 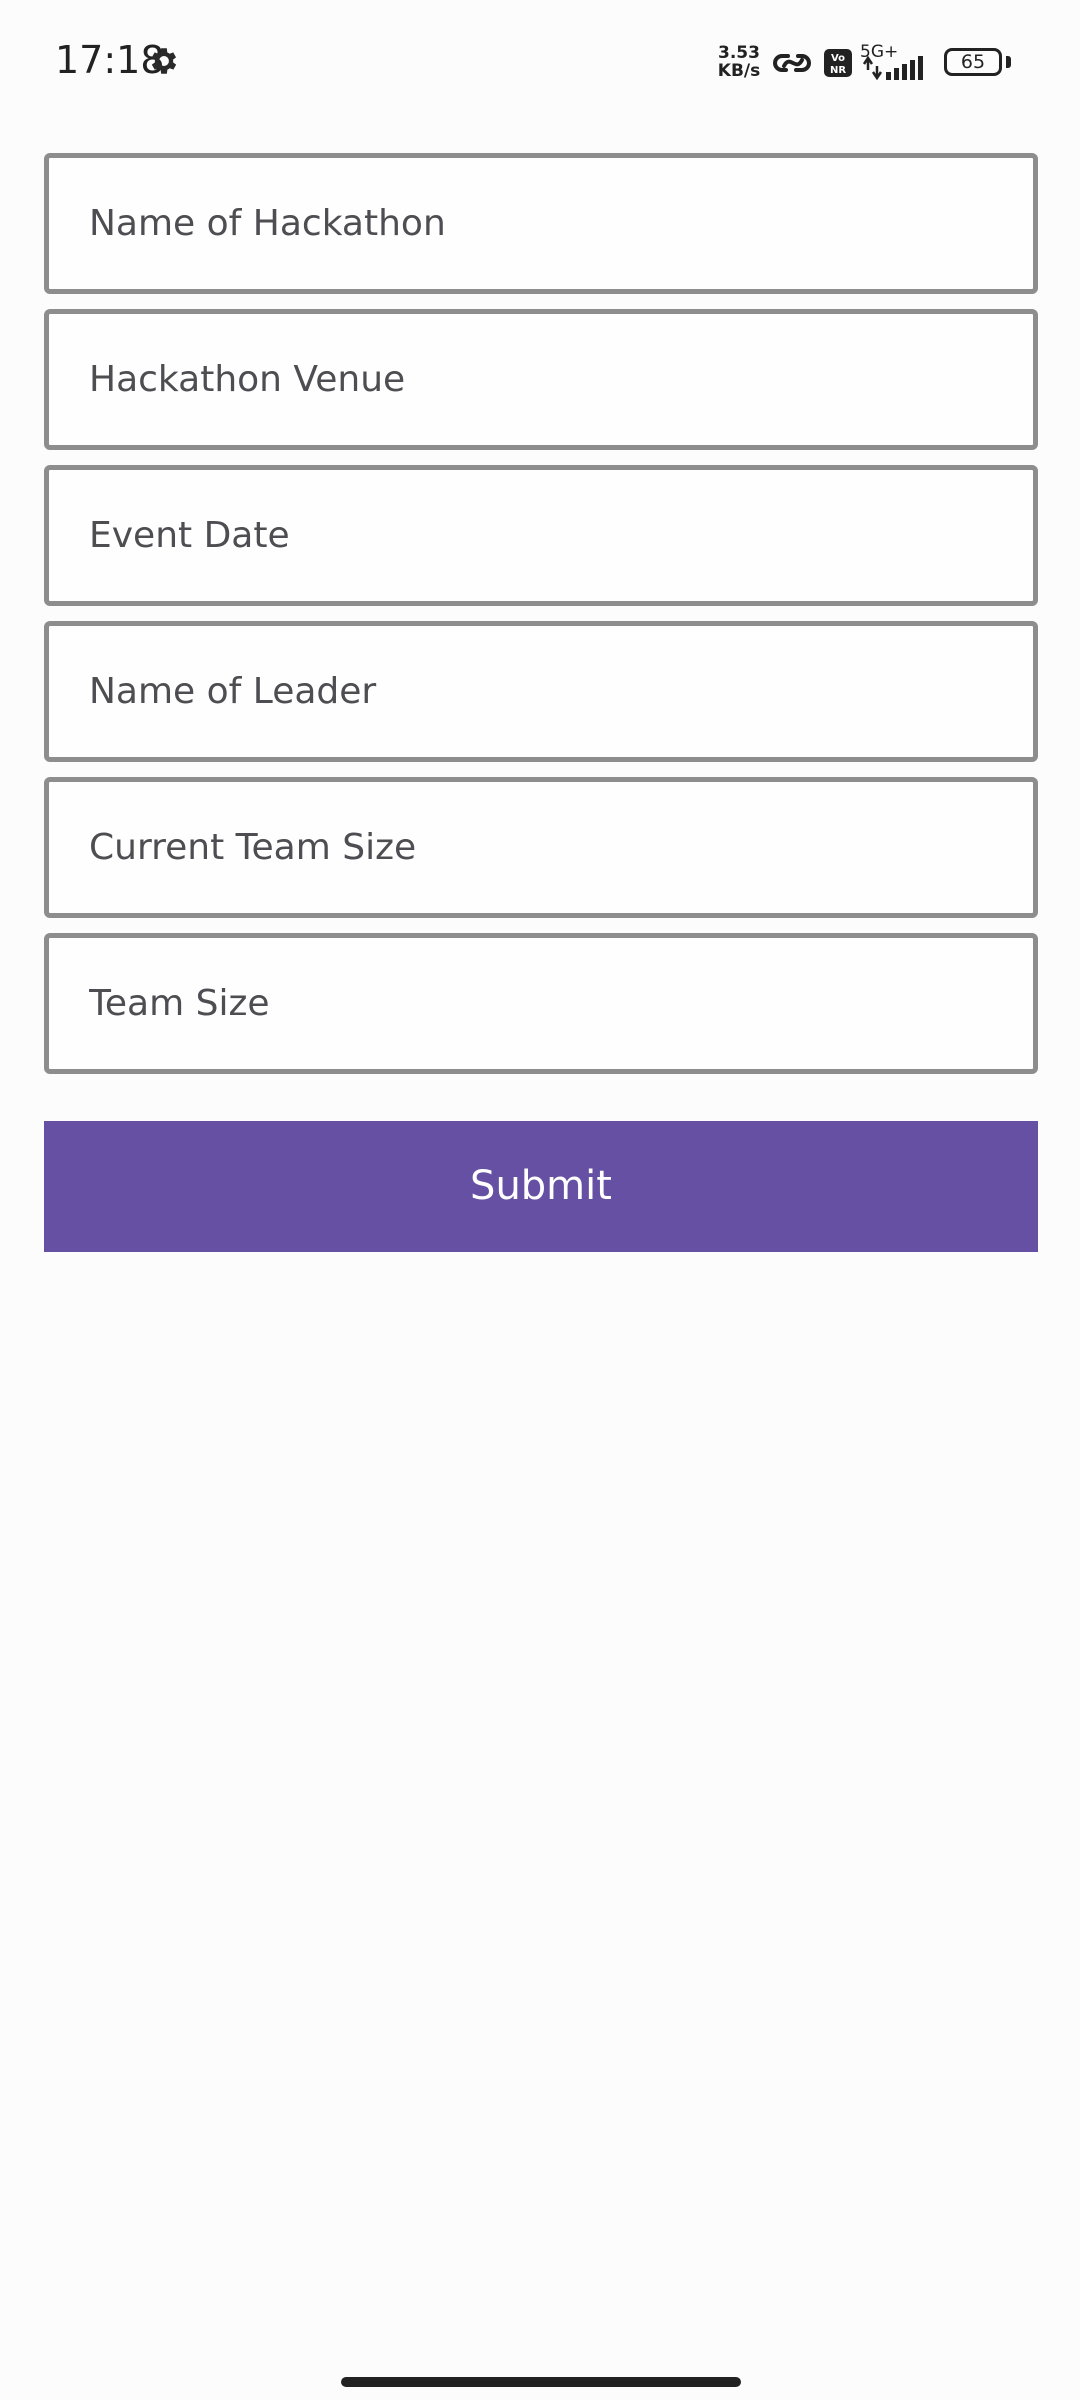 I want to click on battery-level: 65, so click(x=973, y=62).